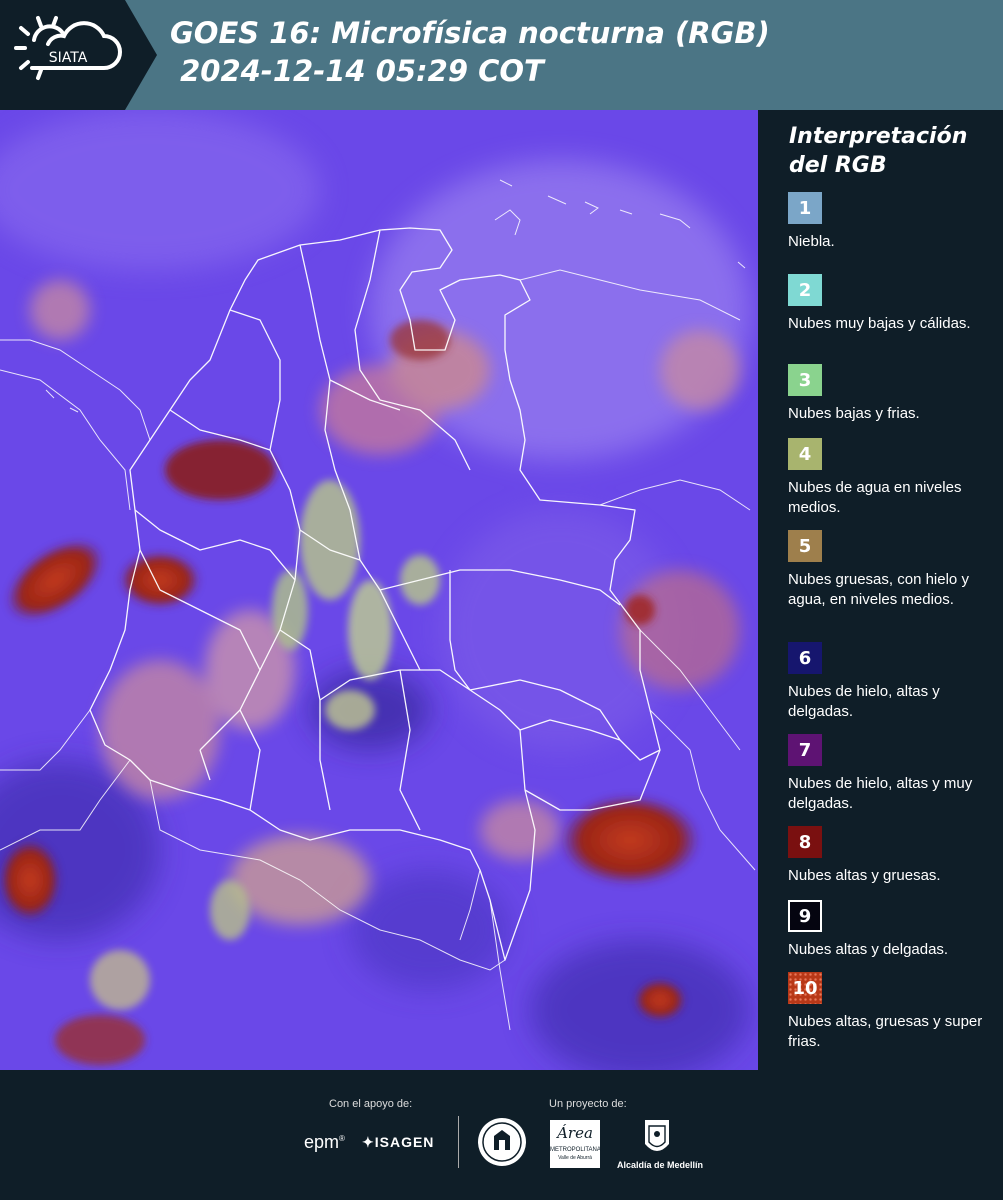  What do you see at coordinates (890, 222) in the screenshot?
I see `legend-item-1: 1 Niebla.` at bounding box center [890, 222].